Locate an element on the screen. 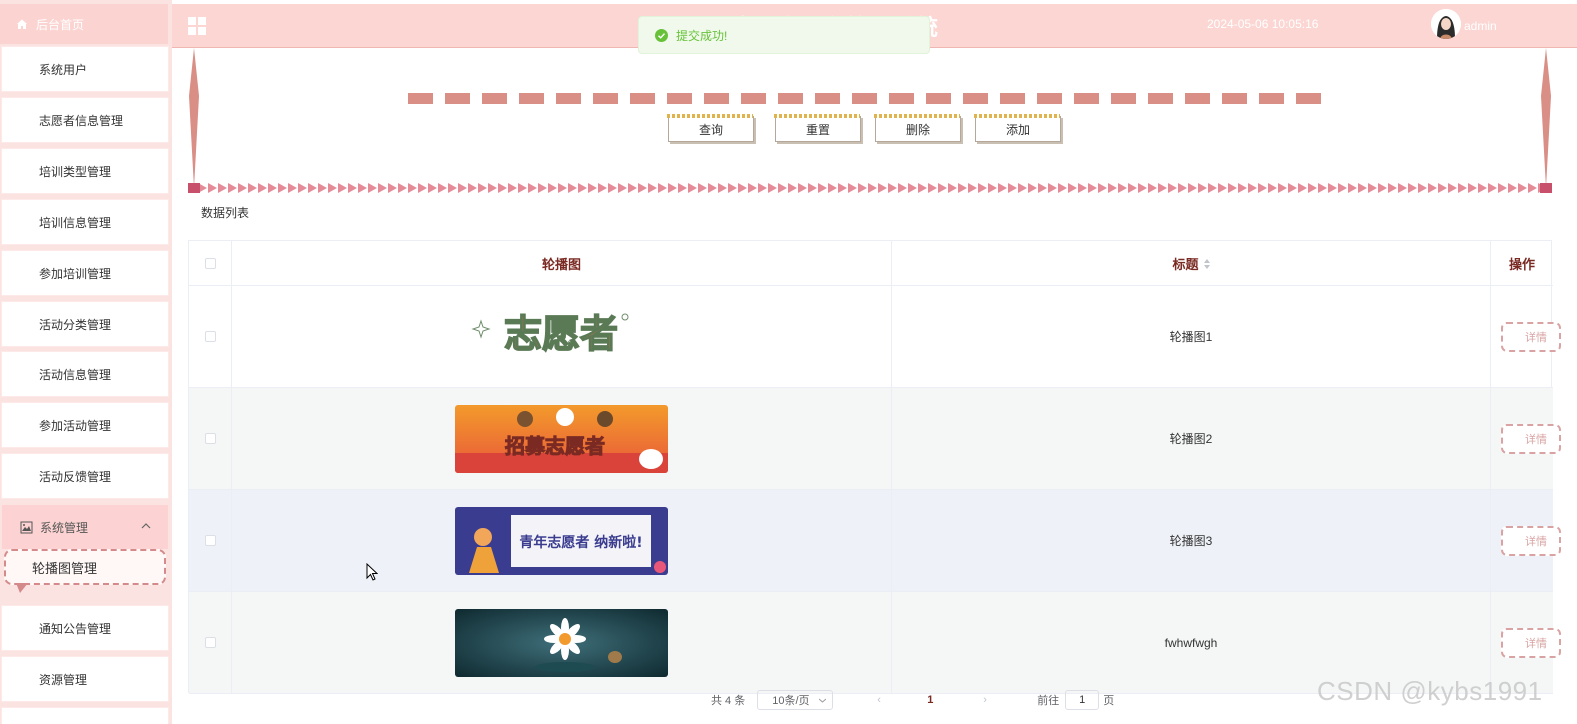 Image resolution: width=1577 pixels, height=724 pixels. thumbnail-image: 志愿者 is located at coordinates (550, 333).